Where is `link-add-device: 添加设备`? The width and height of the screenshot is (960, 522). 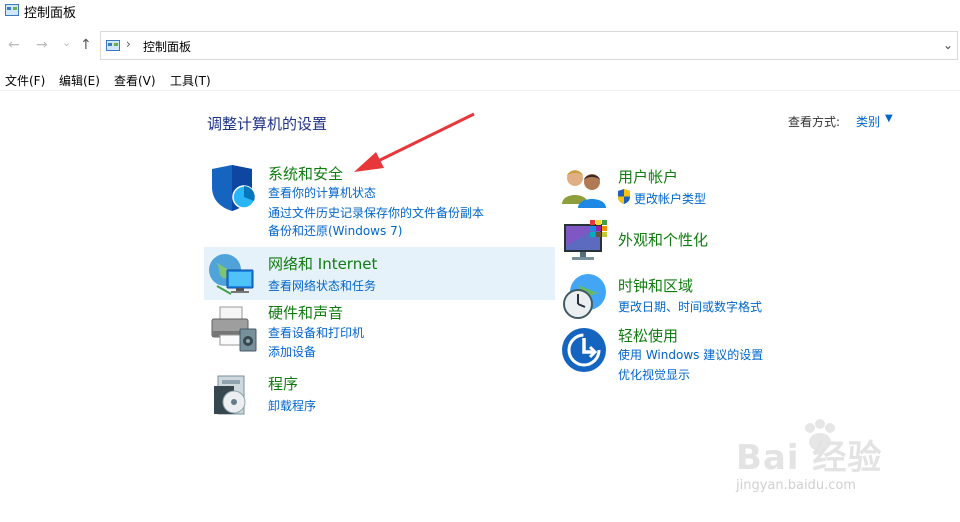 link-add-device: 添加设备 is located at coordinates (292, 351).